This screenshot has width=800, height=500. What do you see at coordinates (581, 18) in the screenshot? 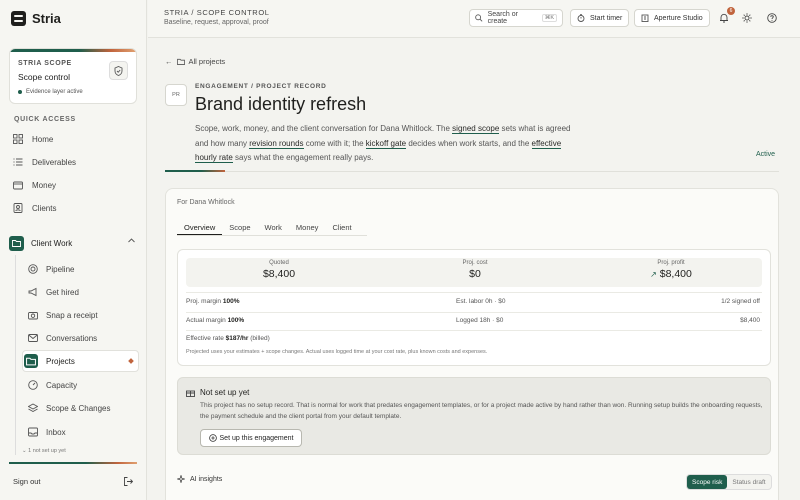
I see `timer-icon` at bounding box center [581, 18].